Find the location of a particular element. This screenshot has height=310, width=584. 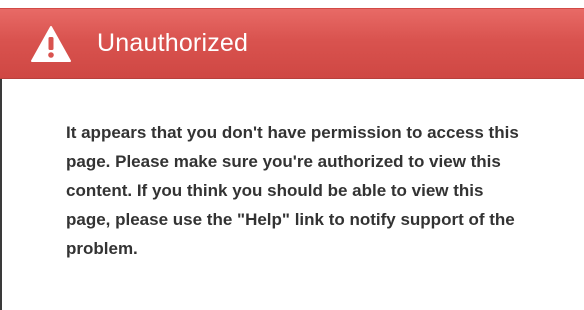

dialog-title: Unauthorized is located at coordinates (173, 43).